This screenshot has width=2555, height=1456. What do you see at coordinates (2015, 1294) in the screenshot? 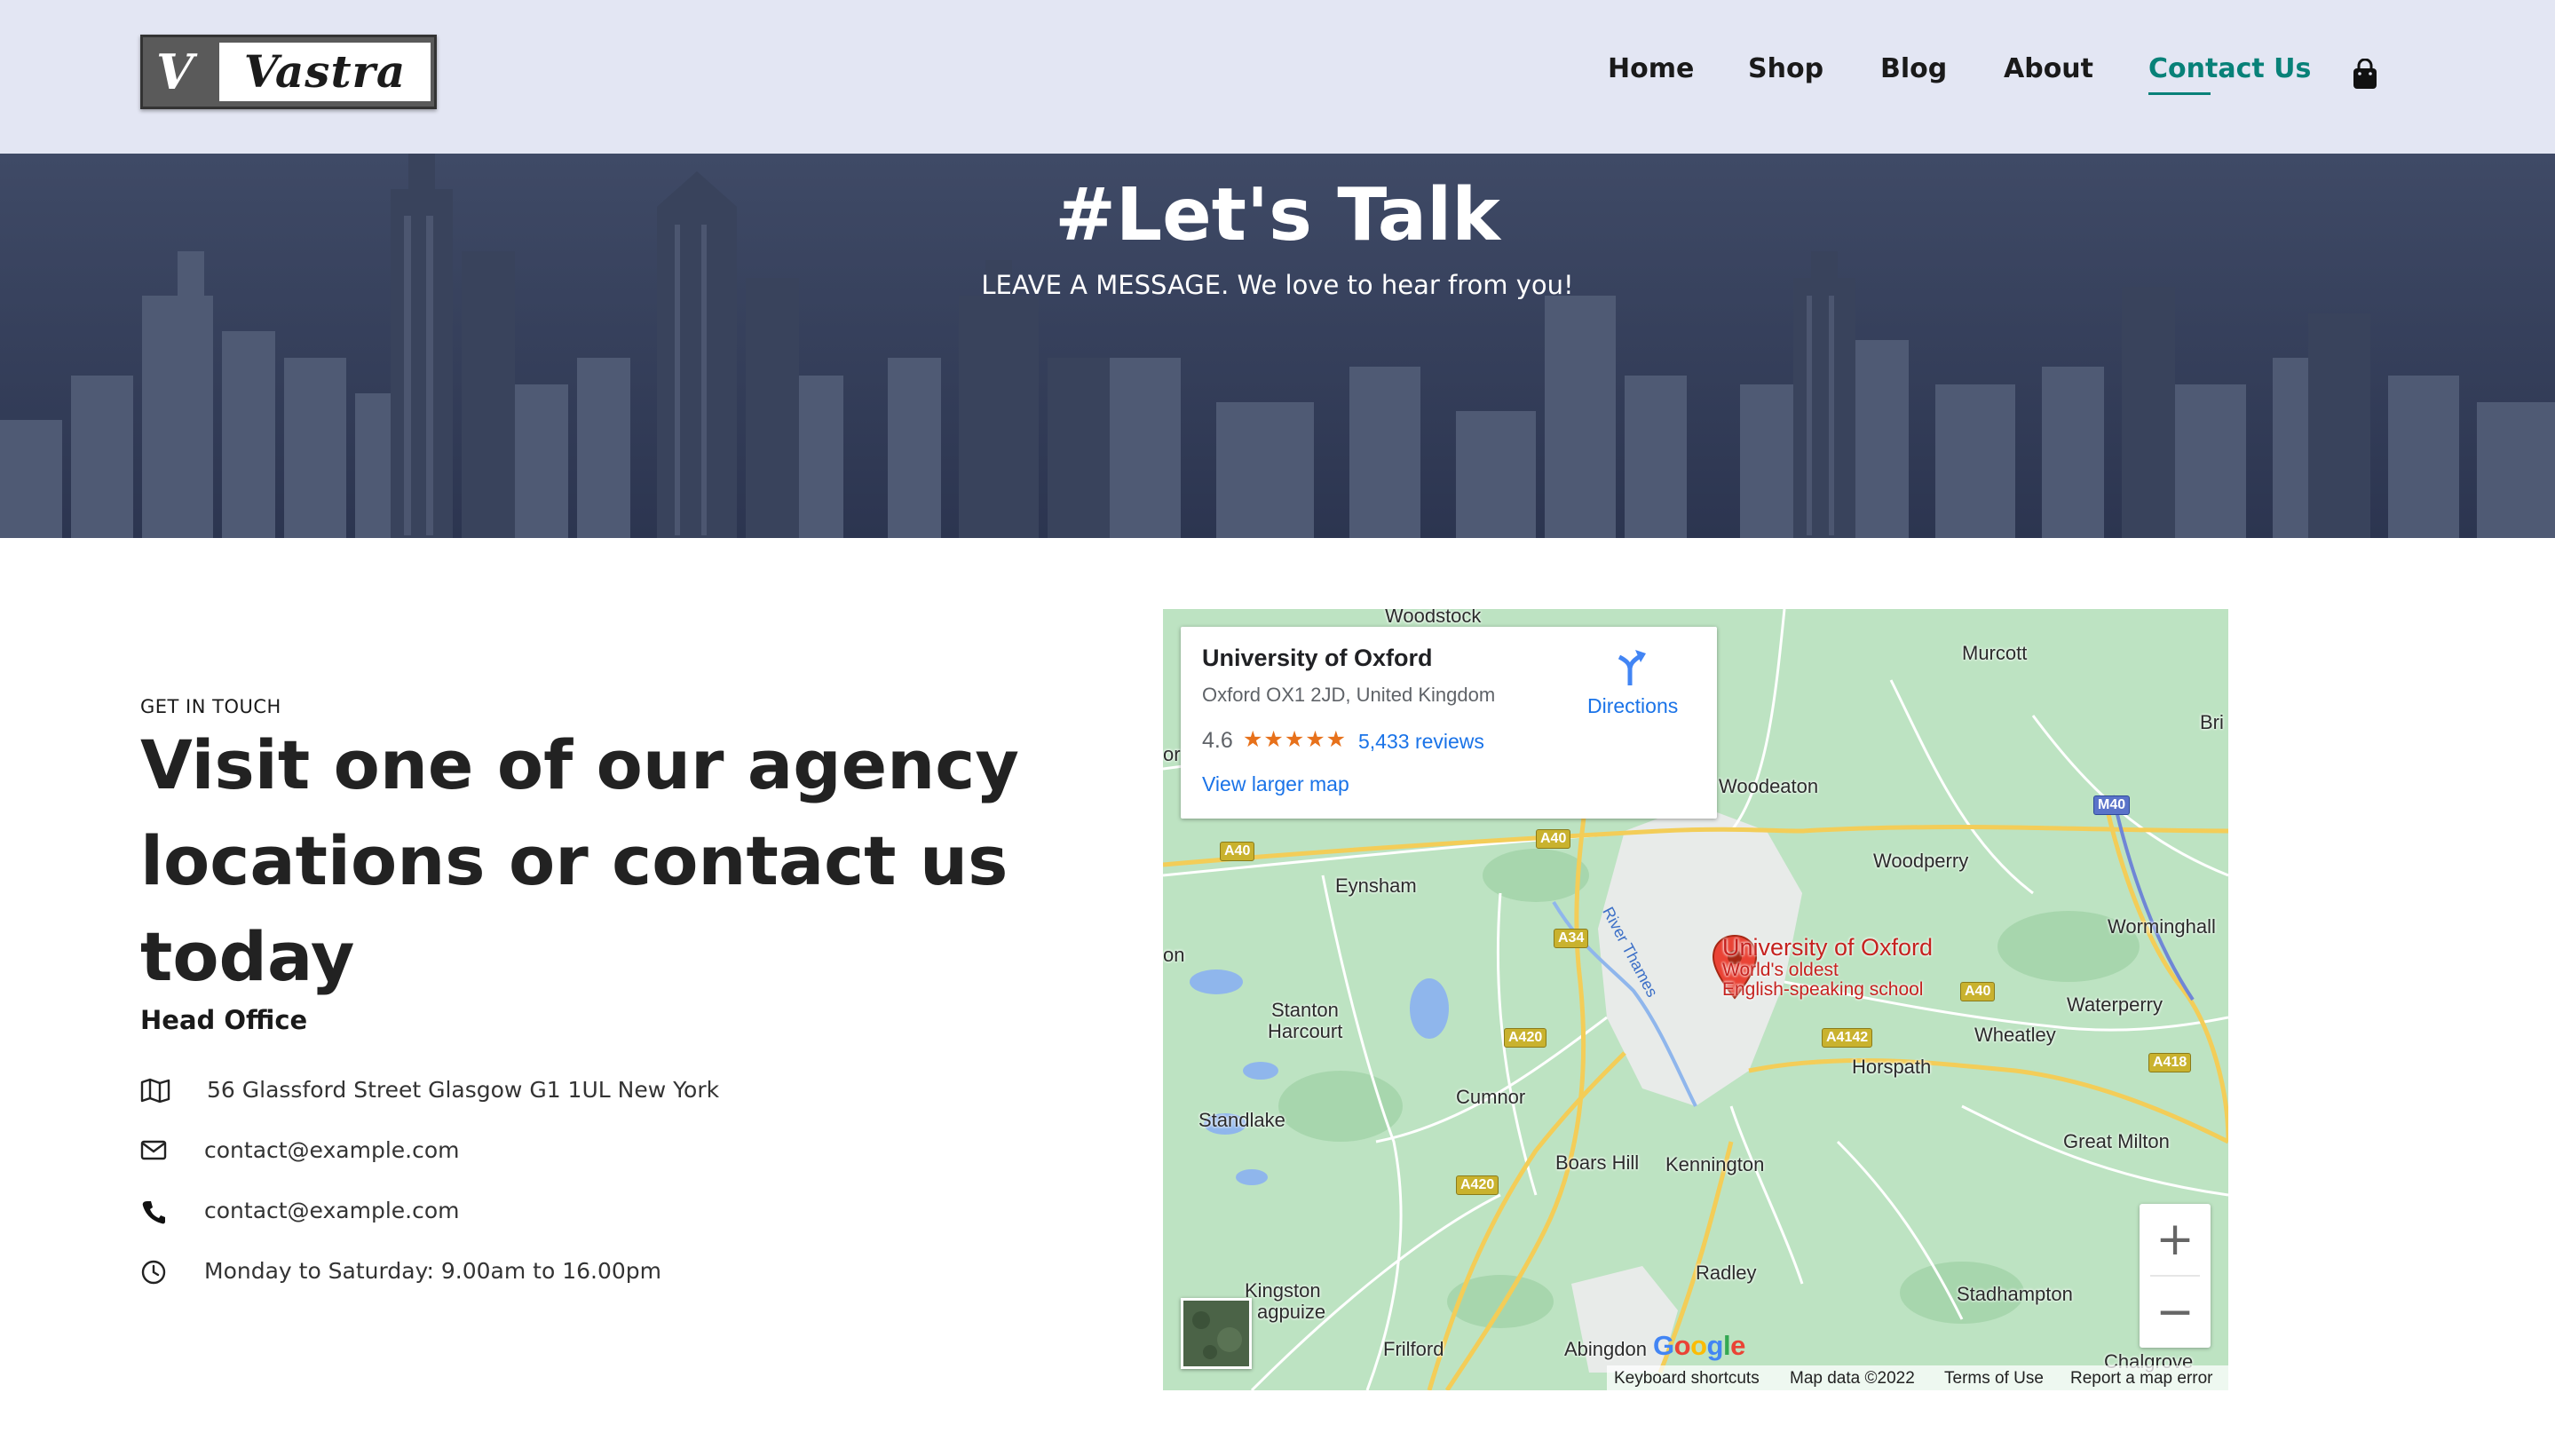
I see `map-place-label: Stadhampton` at bounding box center [2015, 1294].